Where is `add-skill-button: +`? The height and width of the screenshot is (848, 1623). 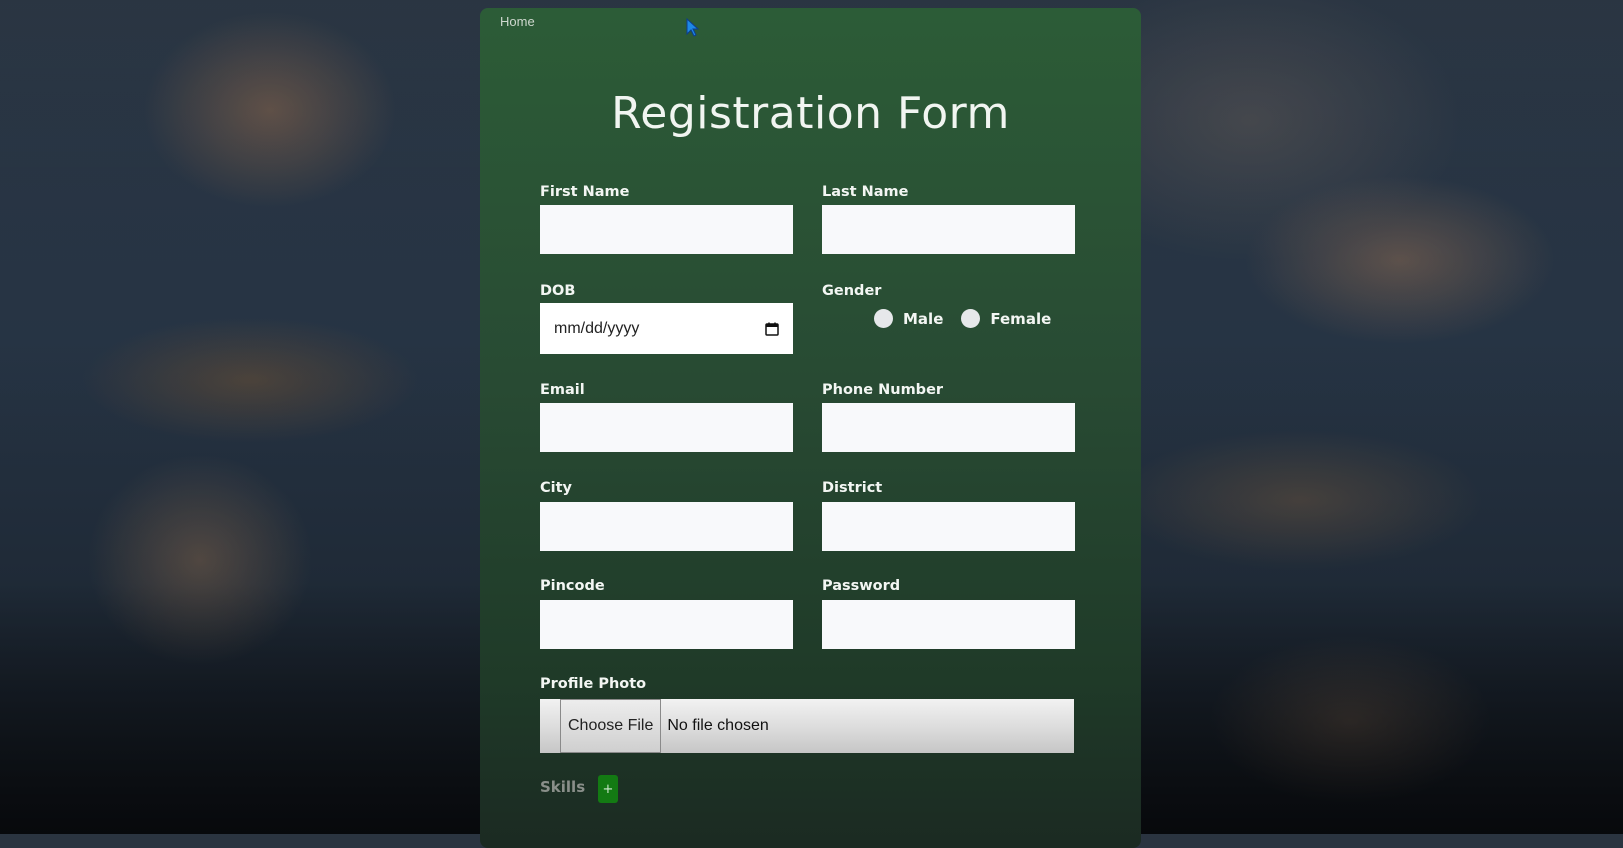 add-skill-button: + is located at coordinates (608, 789).